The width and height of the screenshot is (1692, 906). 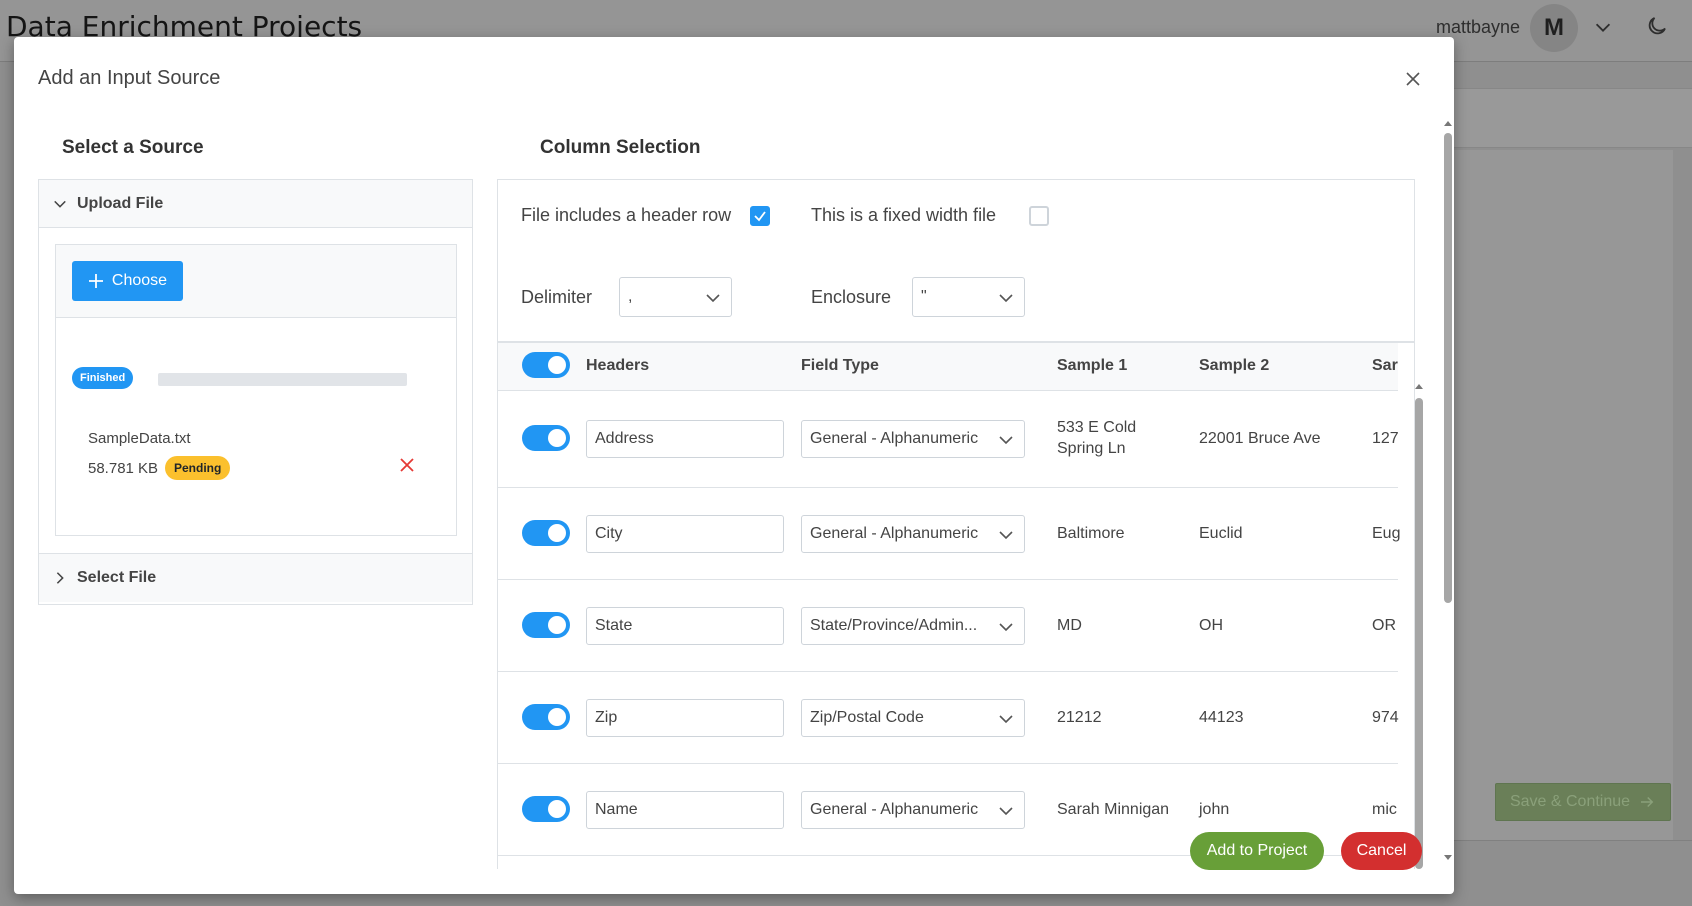 What do you see at coordinates (1113, 809) in the screenshot?
I see `sample-1-cell: Sarah Minnigan` at bounding box center [1113, 809].